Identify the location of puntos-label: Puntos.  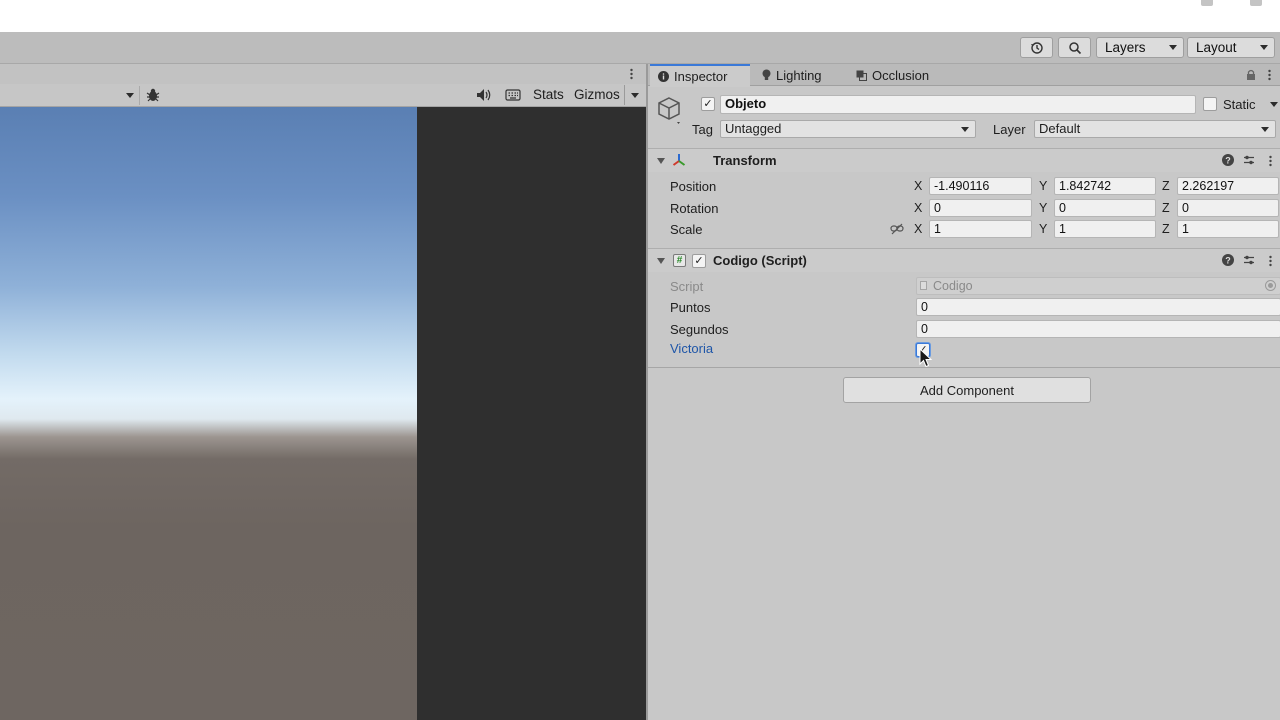
(690, 307).